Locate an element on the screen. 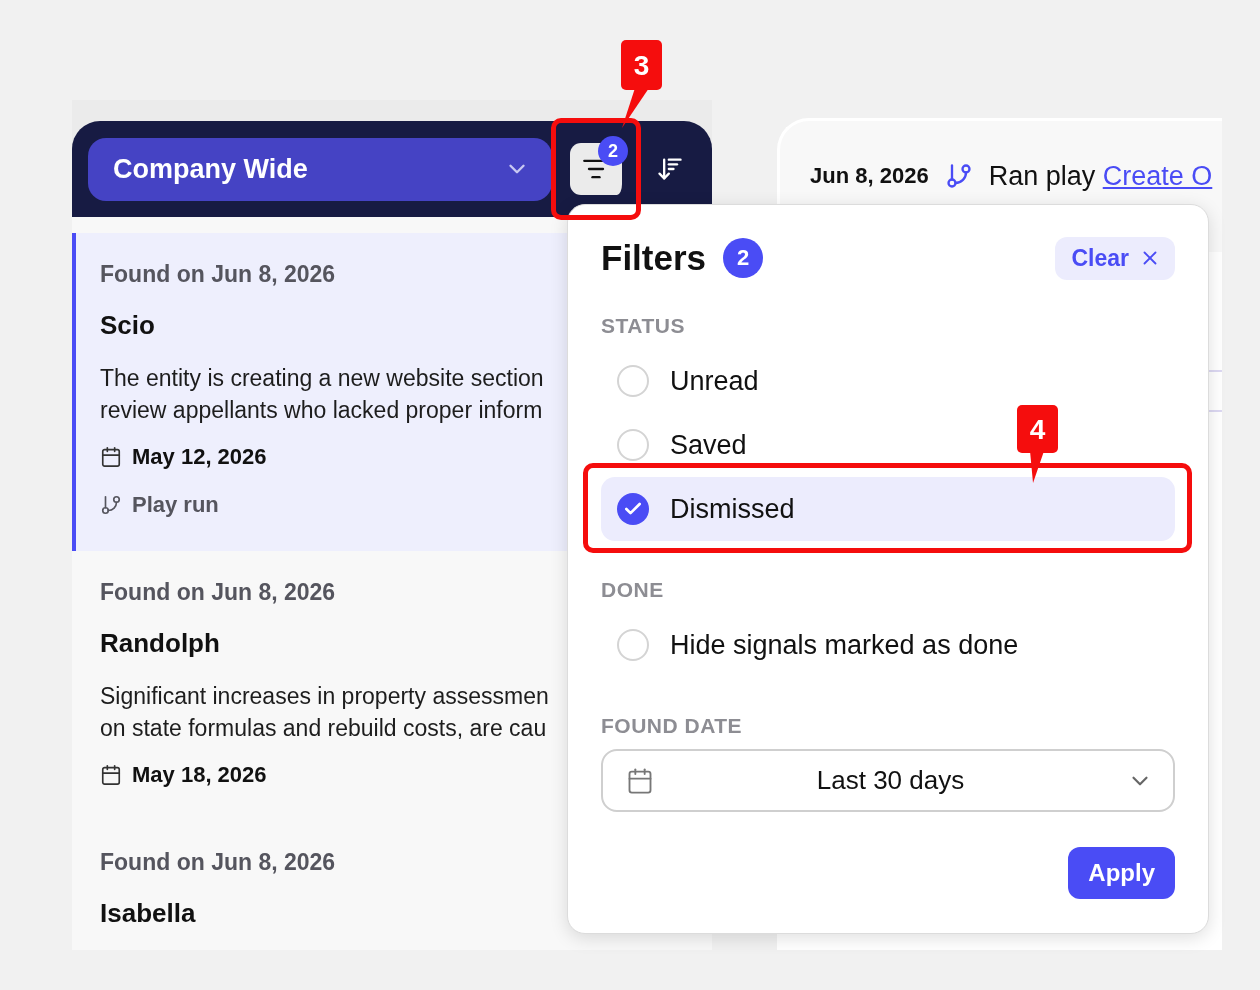  filter-option: Hide signals marked as done is located at coordinates (818, 645).